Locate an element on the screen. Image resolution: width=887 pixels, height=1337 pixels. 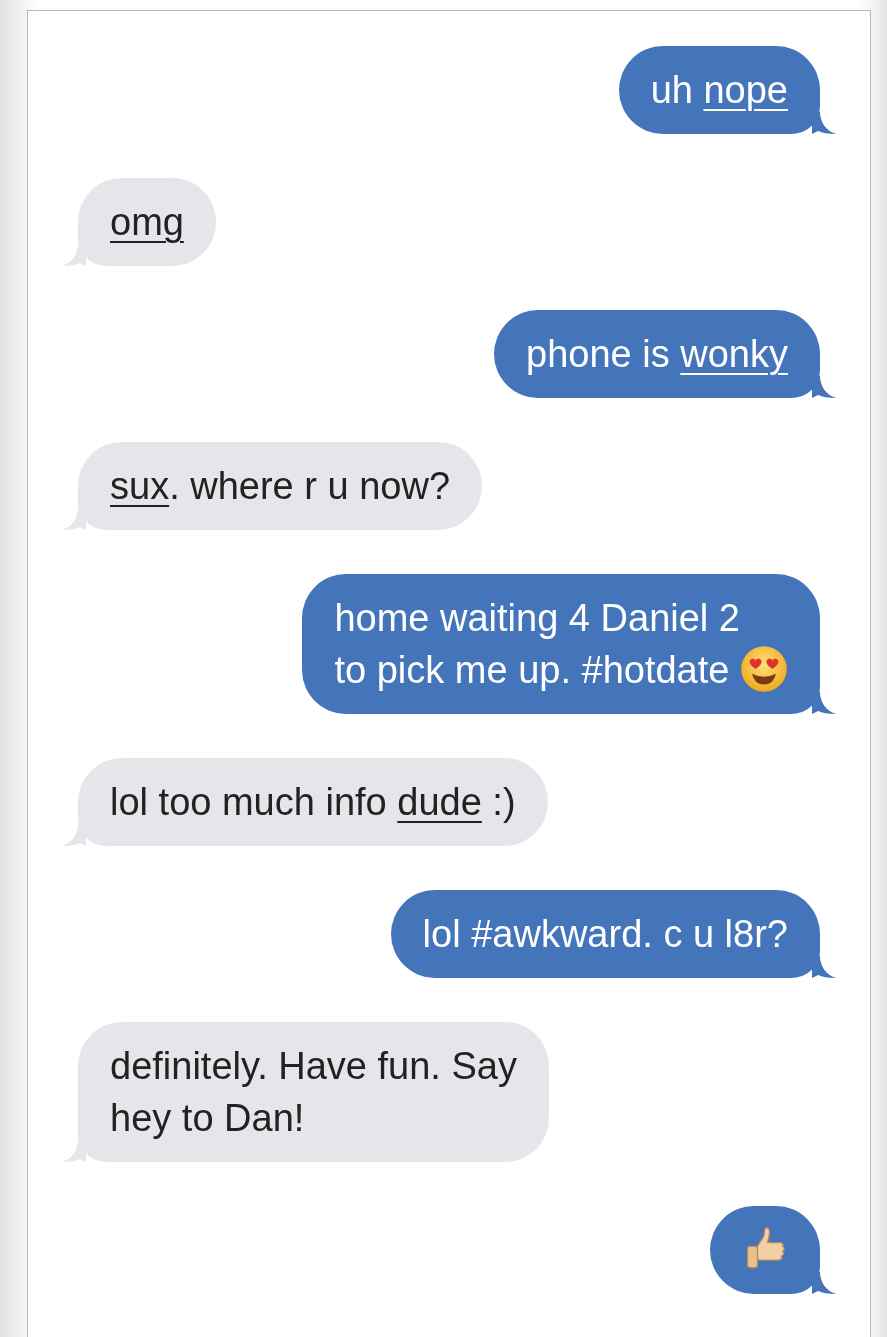
message-text: phone is wonky is located at coordinates (657, 354).